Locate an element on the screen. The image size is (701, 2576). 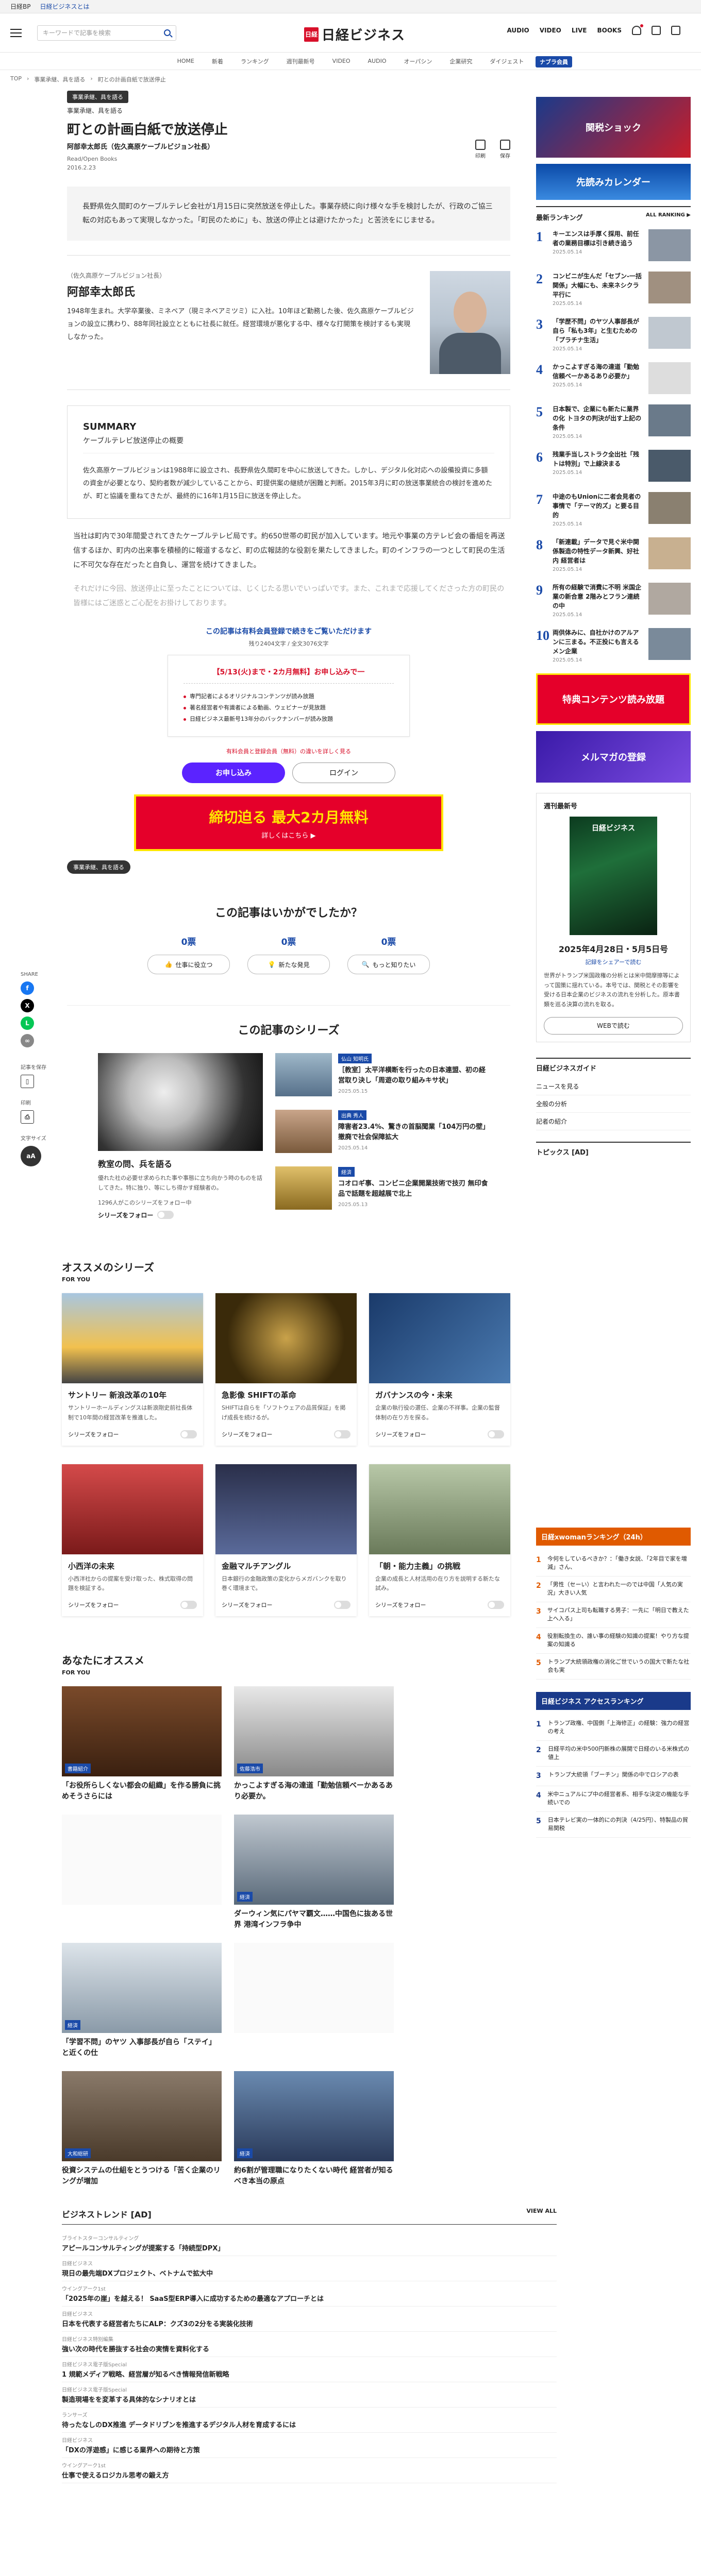
weekly-link: 記録をシェアーで読む is located at coordinates (613, 962).